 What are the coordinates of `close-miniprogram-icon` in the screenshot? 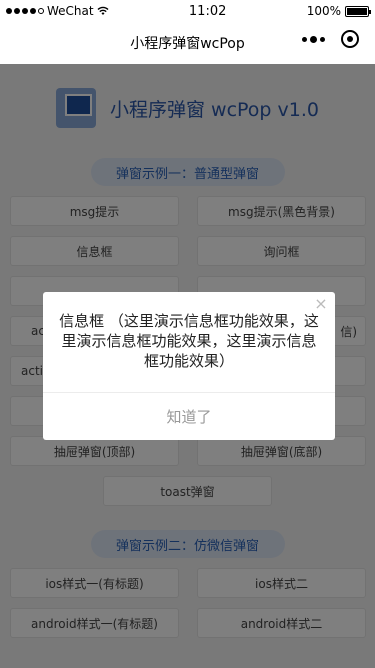 It's located at (350, 39).